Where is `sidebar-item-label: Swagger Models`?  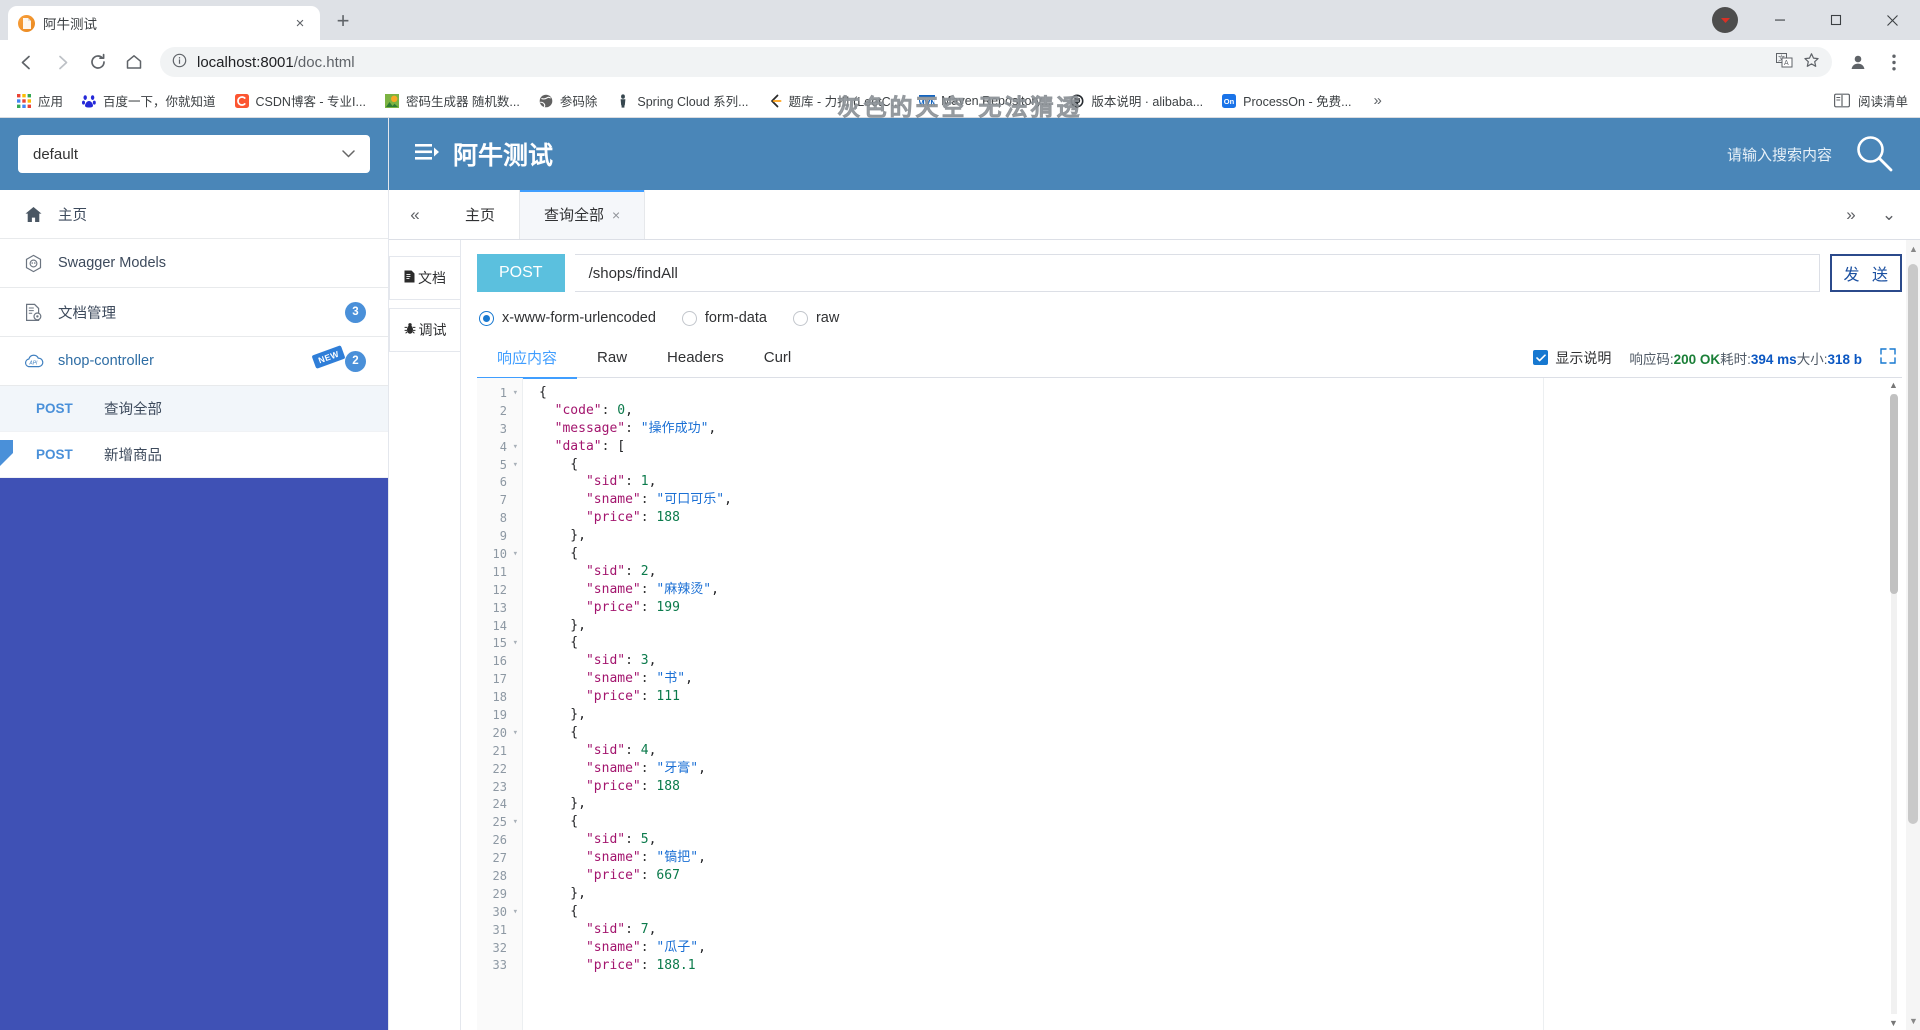 sidebar-item-label: Swagger Models is located at coordinates (112, 263).